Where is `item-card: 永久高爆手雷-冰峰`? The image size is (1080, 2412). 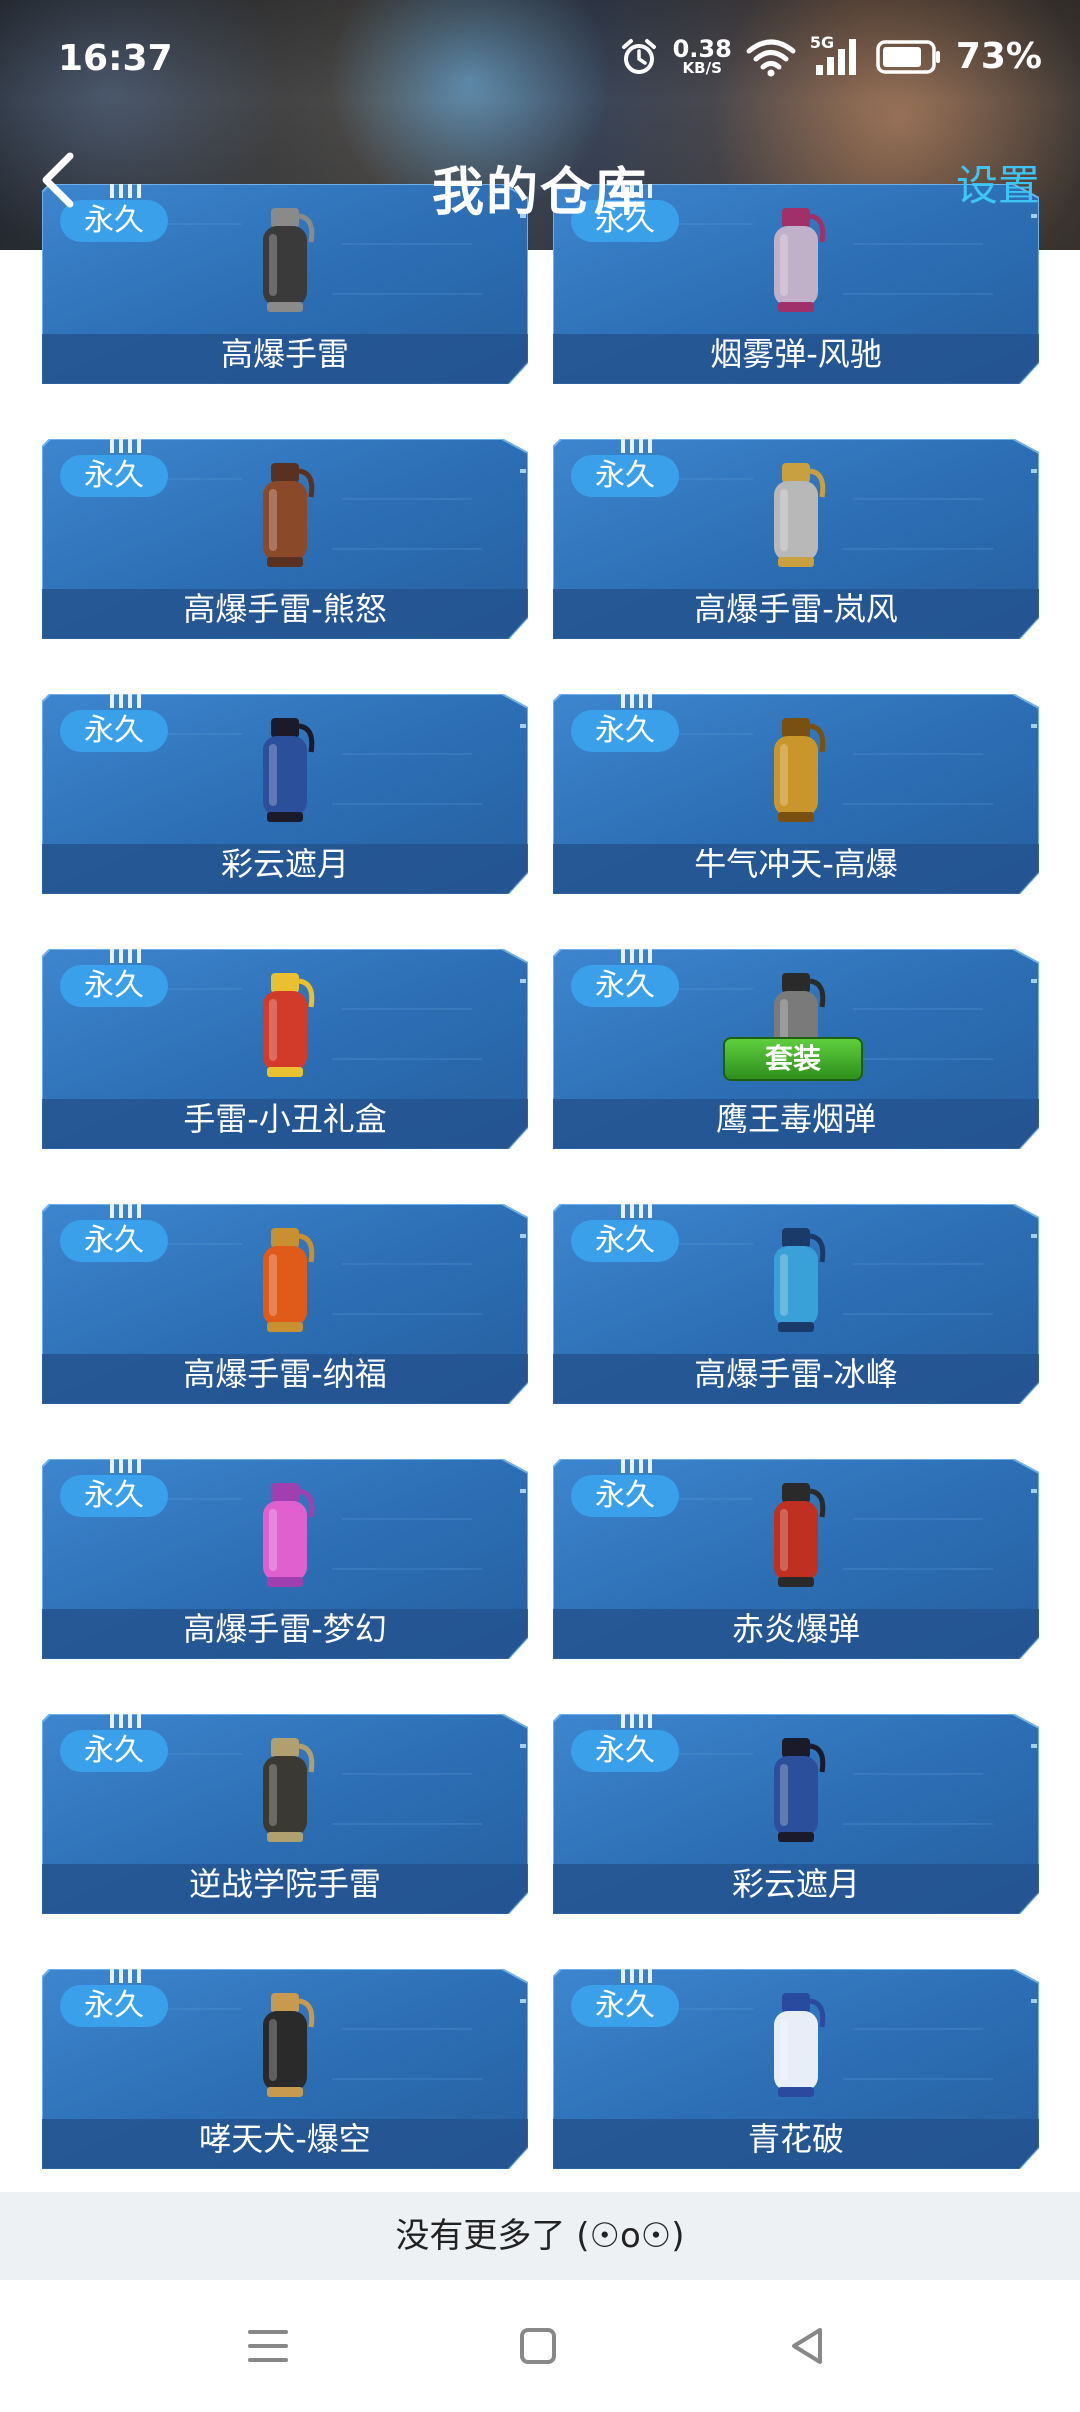
item-card: 永久高爆手雷-冰峰 is located at coordinates (796, 1304).